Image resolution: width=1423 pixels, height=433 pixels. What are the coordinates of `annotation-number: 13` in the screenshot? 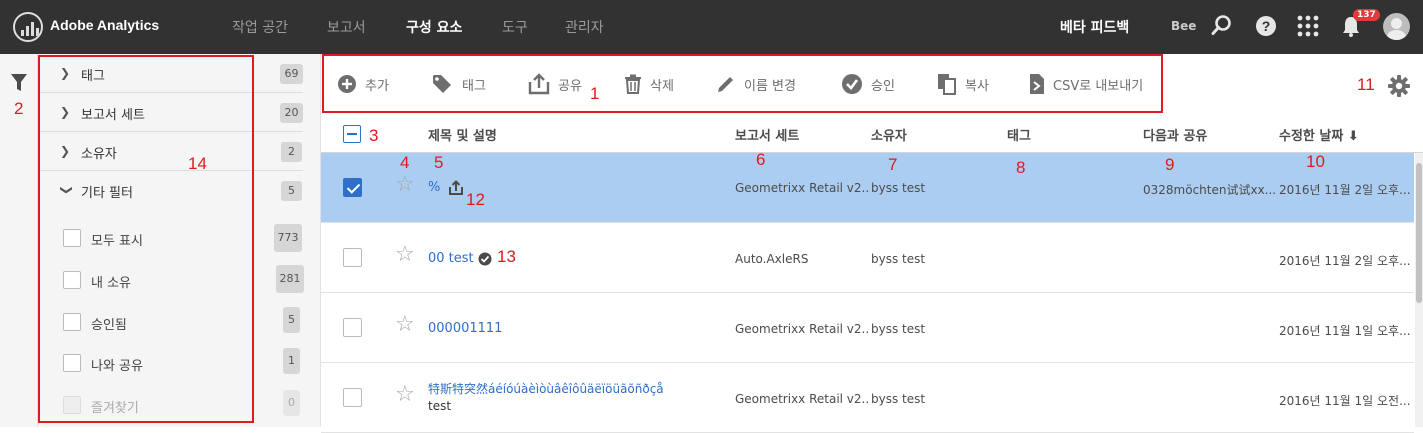 It's located at (506, 256).